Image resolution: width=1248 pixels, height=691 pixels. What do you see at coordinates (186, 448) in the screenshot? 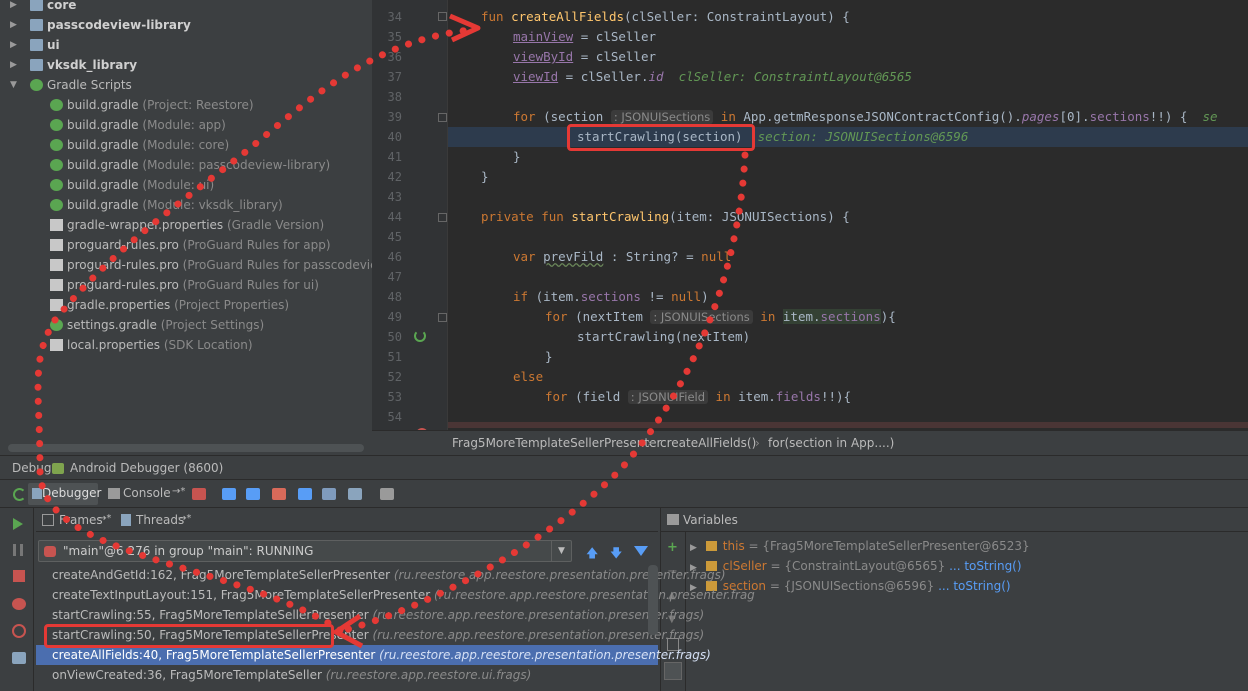
I see `project-horizontal-scrollbar` at bounding box center [186, 448].